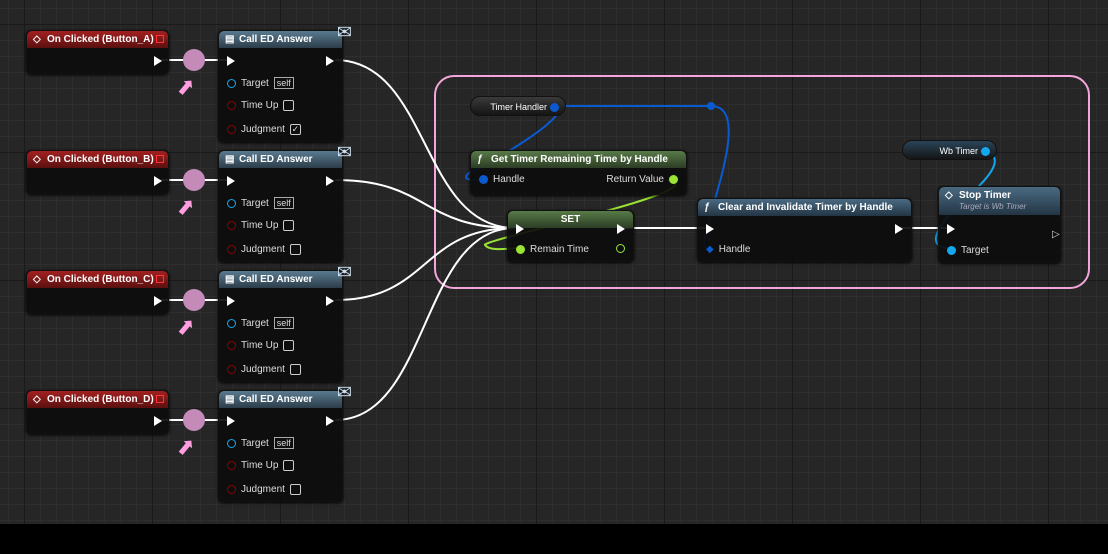 The image size is (1108, 554). I want to click on node-header: ◇ On Clicked (Button_C), so click(97, 279).